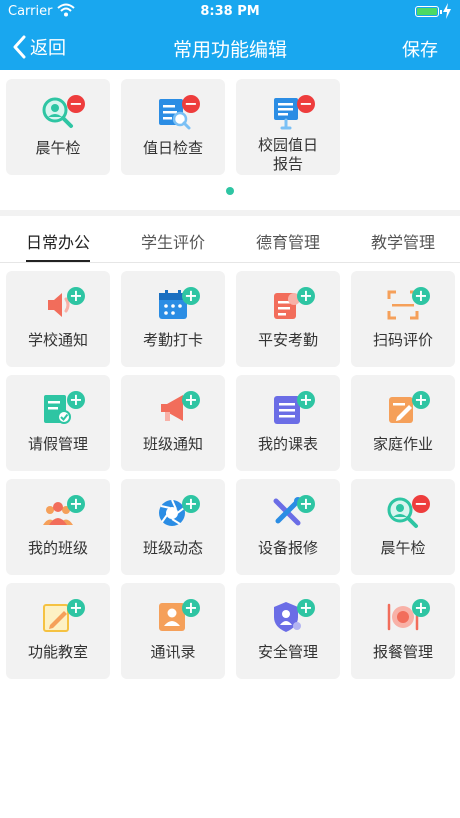 The image size is (460, 818). What do you see at coordinates (173, 652) in the screenshot?
I see `function-label: 通讯录` at bounding box center [173, 652].